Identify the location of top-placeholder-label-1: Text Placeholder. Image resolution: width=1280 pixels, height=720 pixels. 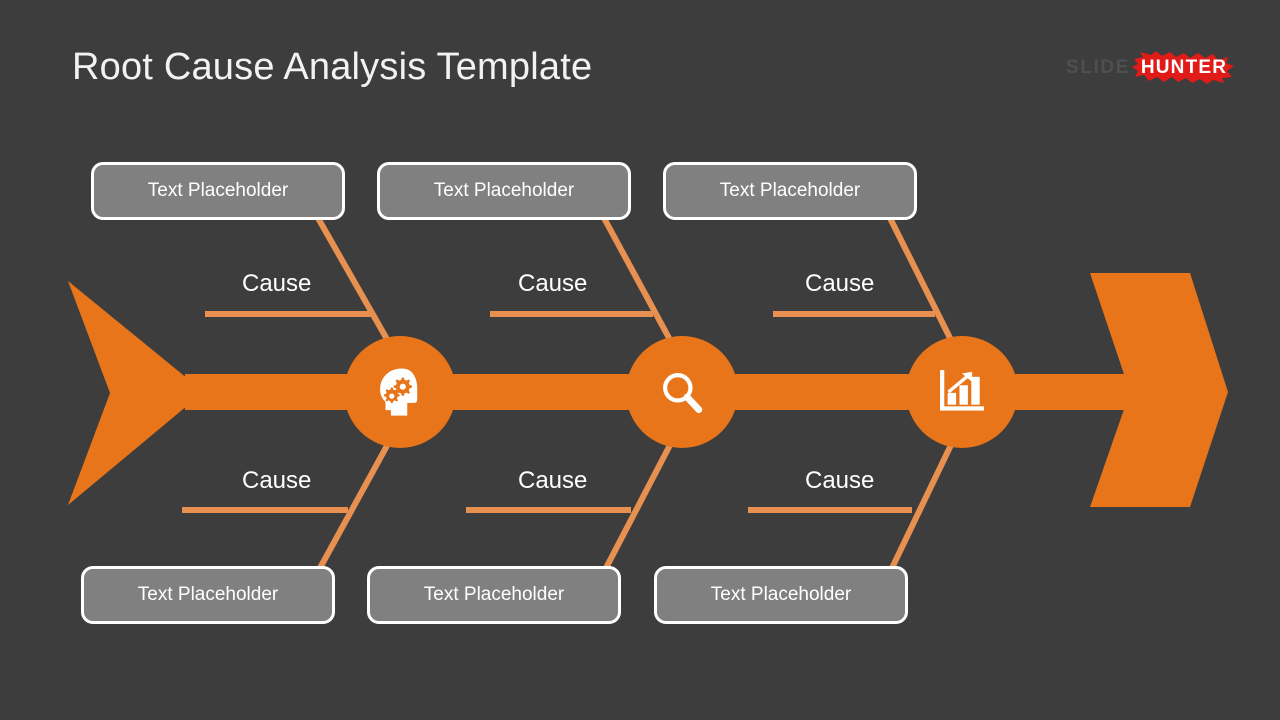
(218, 190).